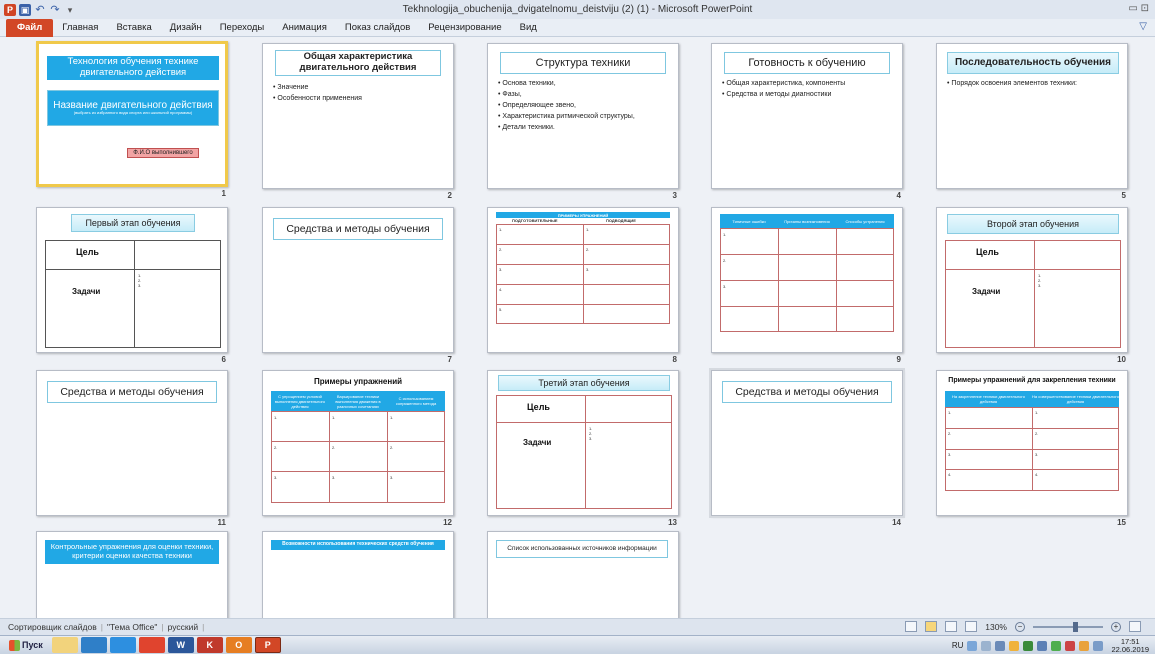 The image size is (1155, 654). Describe the element at coordinates (583, 274) in the screenshot. I see `slide-8-table: 1. 2. 3. 4. 5. 1. 2. 3.` at that location.